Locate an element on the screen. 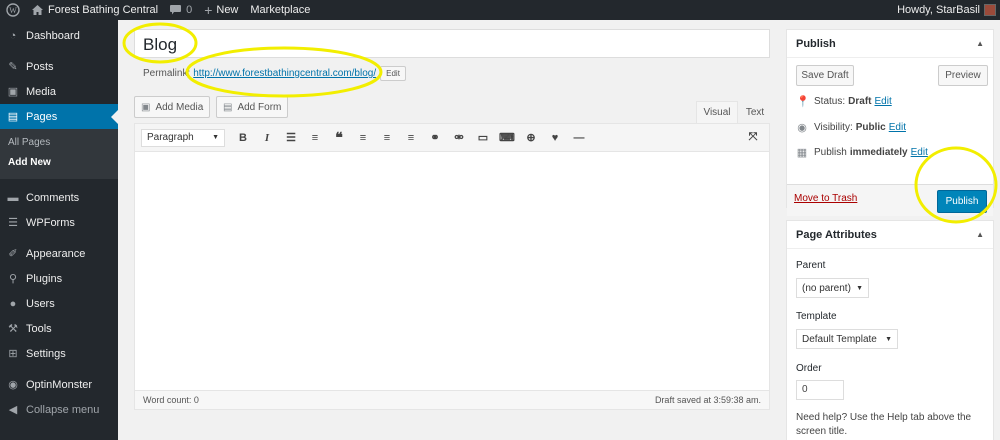  horizontal-line-icon: — is located at coordinates (579, 138).